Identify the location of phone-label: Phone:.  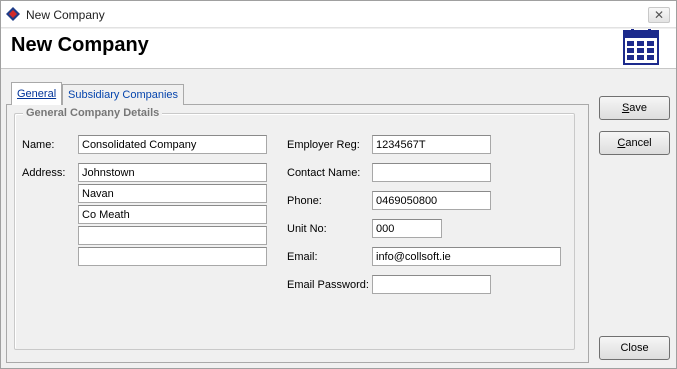
(304, 201).